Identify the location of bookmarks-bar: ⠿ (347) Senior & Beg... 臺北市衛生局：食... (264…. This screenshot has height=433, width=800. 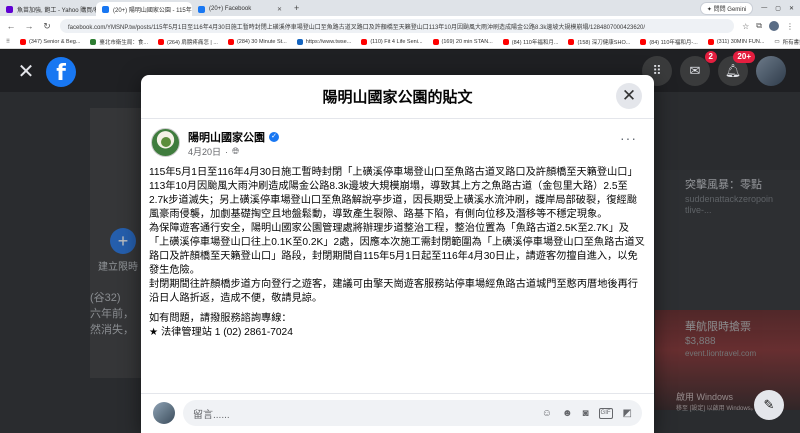
(400, 42).